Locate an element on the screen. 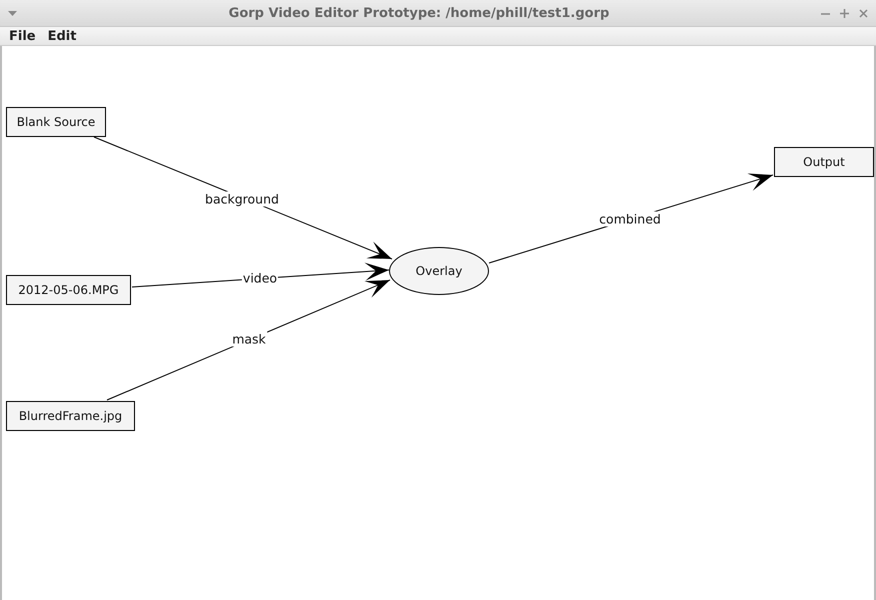 Image resolution: width=876 pixels, height=600 pixels. edge-label: video is located at coordinates (260, 278).